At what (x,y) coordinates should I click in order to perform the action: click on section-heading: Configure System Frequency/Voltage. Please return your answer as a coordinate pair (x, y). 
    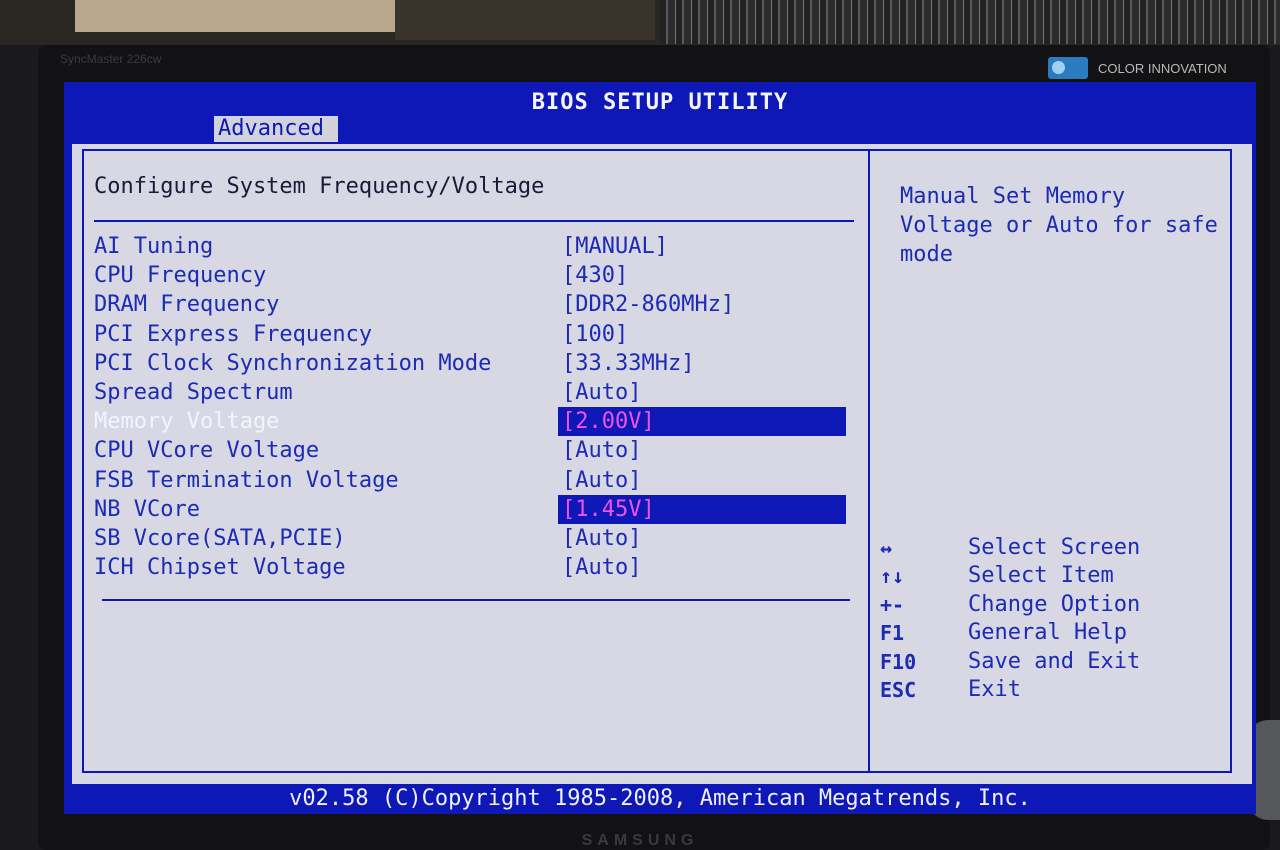
    Looking at the image, I should click on (319, 186).